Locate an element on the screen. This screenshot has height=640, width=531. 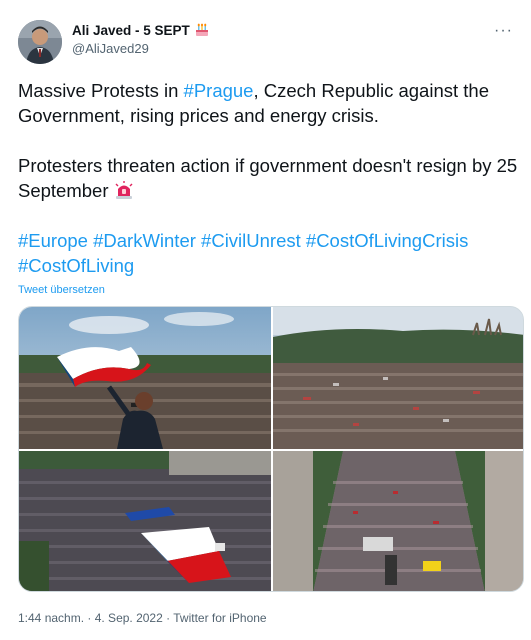
police-light-icon is located at coordinates (123, 190).